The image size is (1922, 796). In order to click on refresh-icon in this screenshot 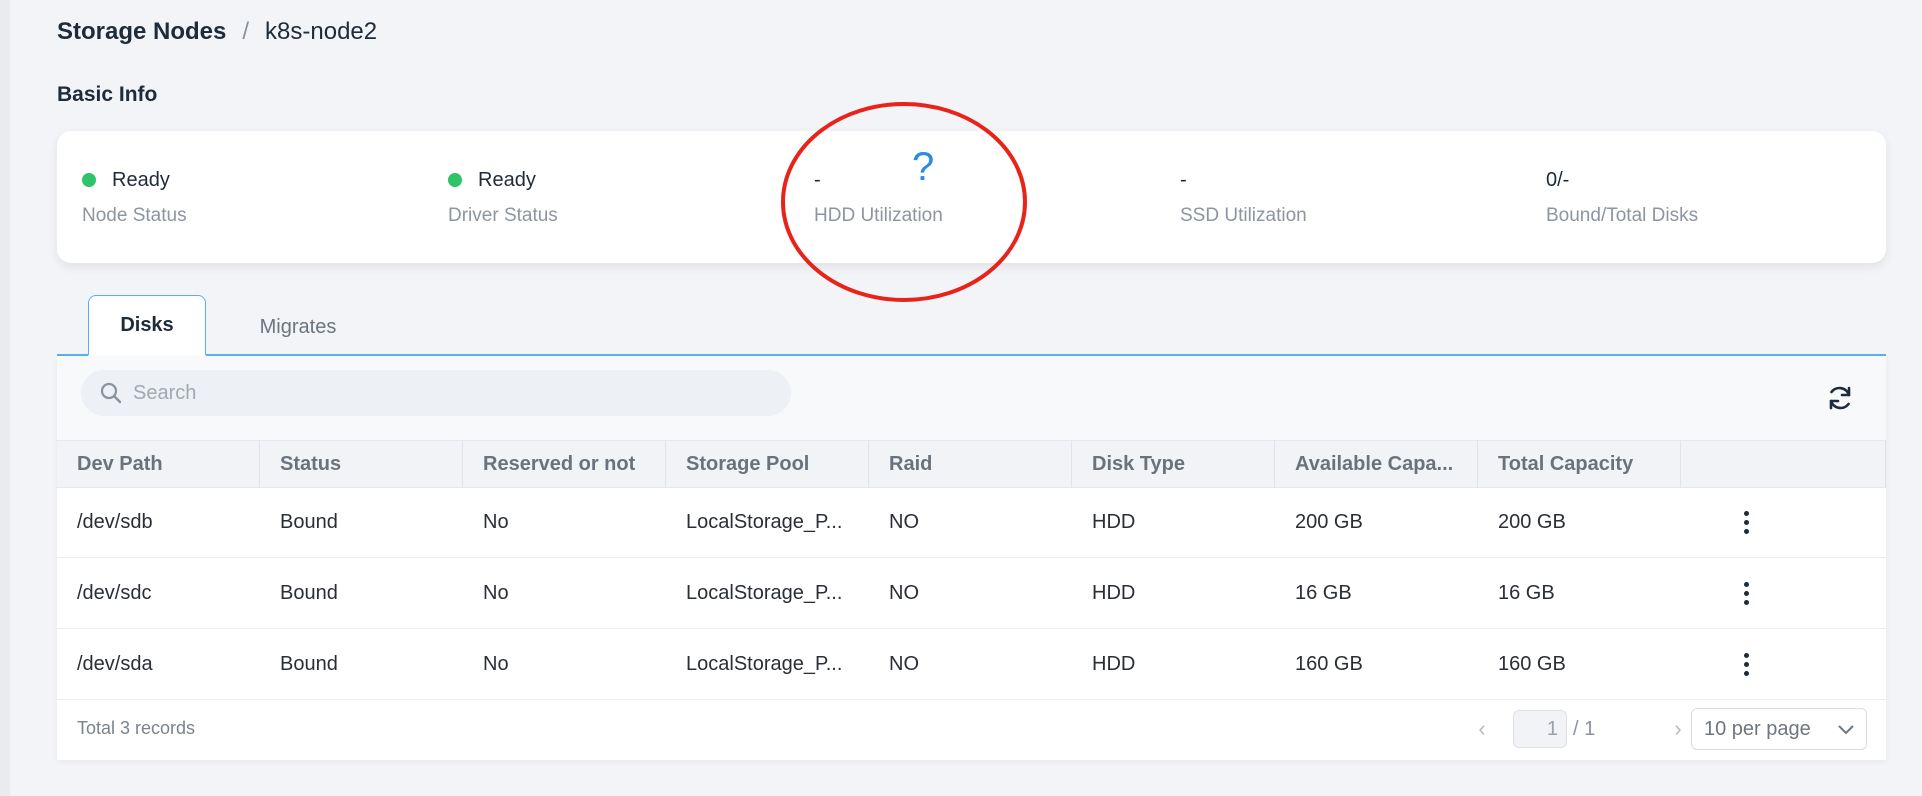, I will do `click(1840, 398)`.